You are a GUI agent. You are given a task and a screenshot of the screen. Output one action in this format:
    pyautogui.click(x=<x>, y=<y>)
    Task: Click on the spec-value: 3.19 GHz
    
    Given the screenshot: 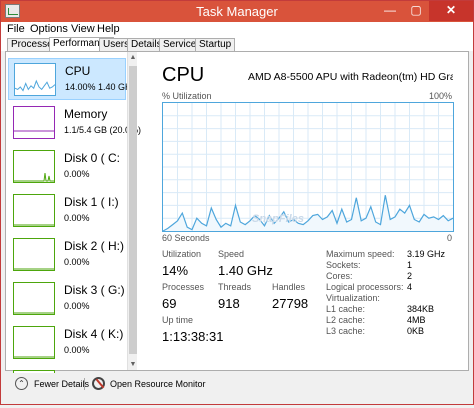 What is the action you would take?
    pyautogui.click(x=426, y=254)
    